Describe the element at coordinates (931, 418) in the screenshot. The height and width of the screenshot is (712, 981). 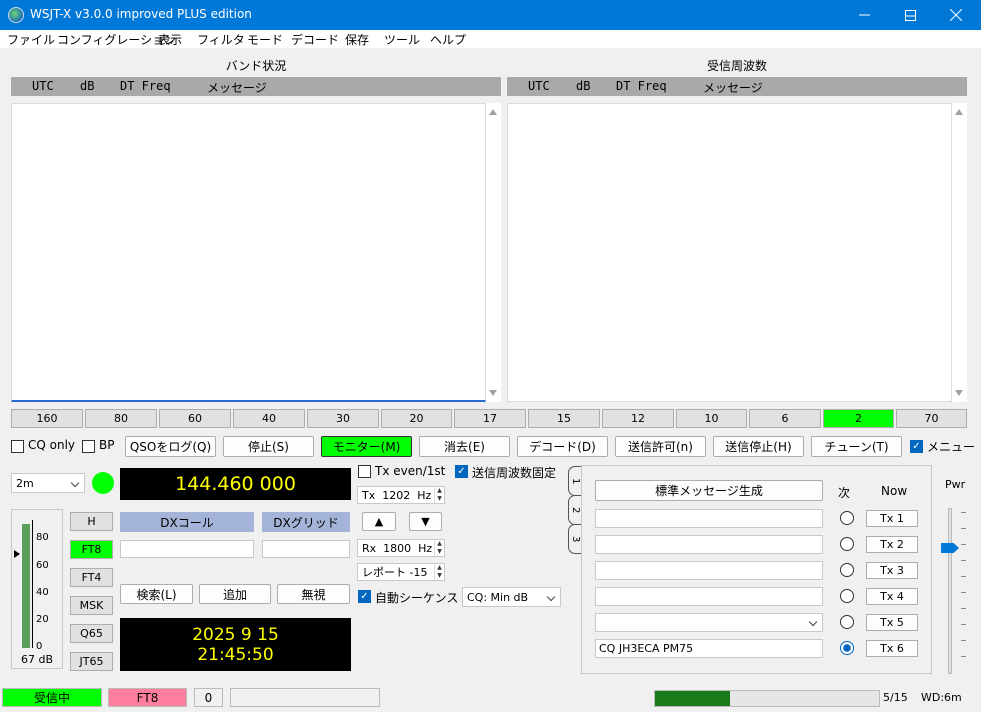
I see `band-button-70: 70` at that location.